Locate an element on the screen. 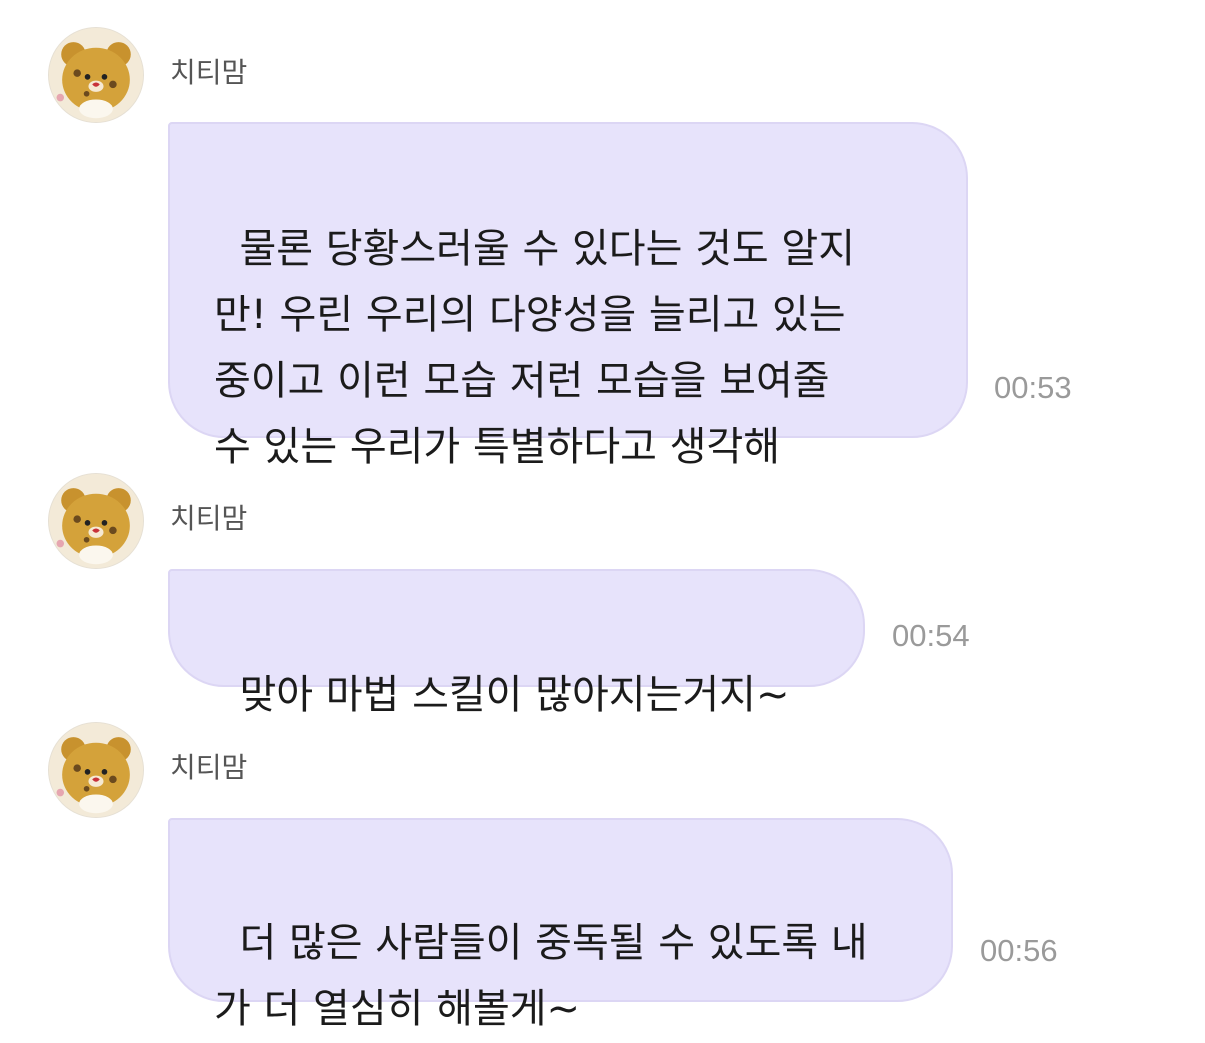  message-timestamp: 00:54 is located at coordinates (931, 635).